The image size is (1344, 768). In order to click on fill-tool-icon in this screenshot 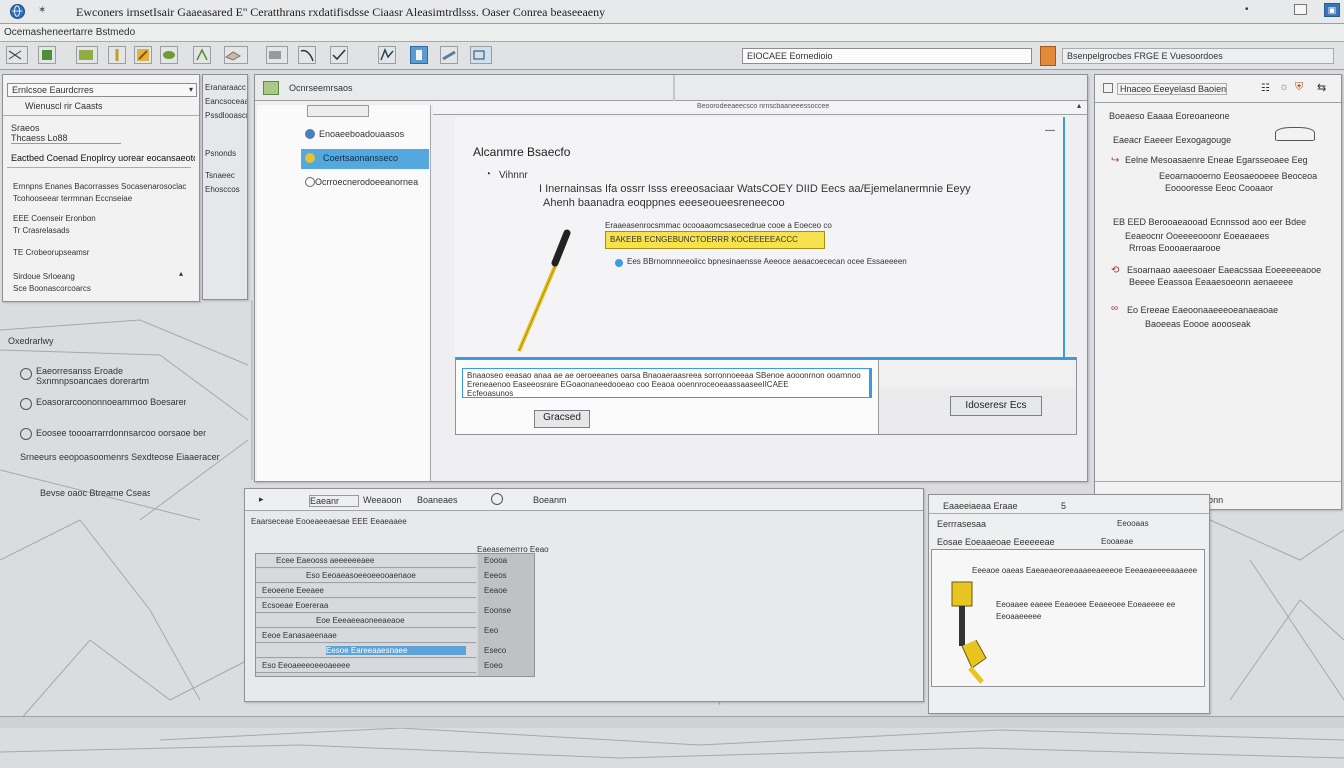, I will do `click(87, 55)`.